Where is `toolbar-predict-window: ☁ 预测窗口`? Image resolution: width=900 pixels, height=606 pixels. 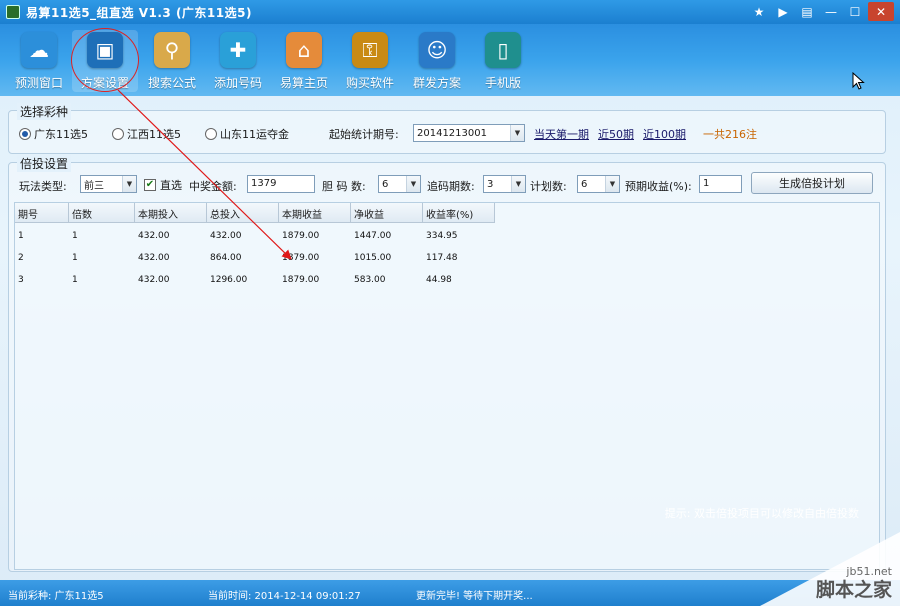
toolbar-predict-window: ☁ 预测窗口 is located at coordinates (39, 61).